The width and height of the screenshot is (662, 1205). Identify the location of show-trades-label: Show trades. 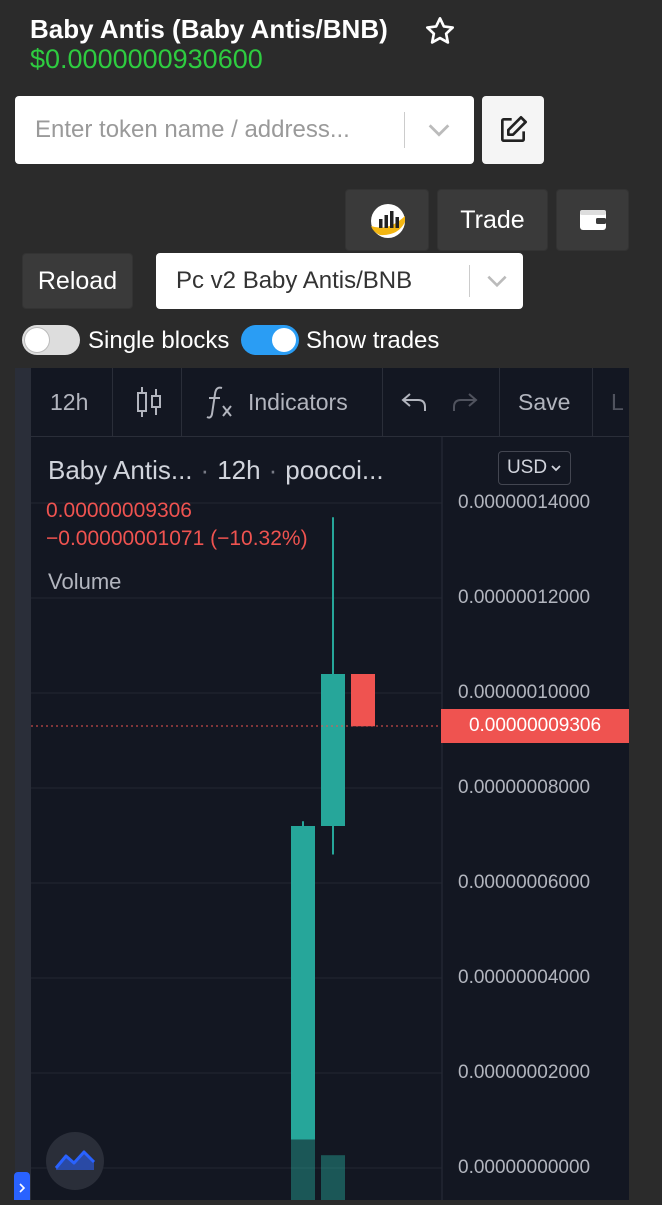
(373, 340).